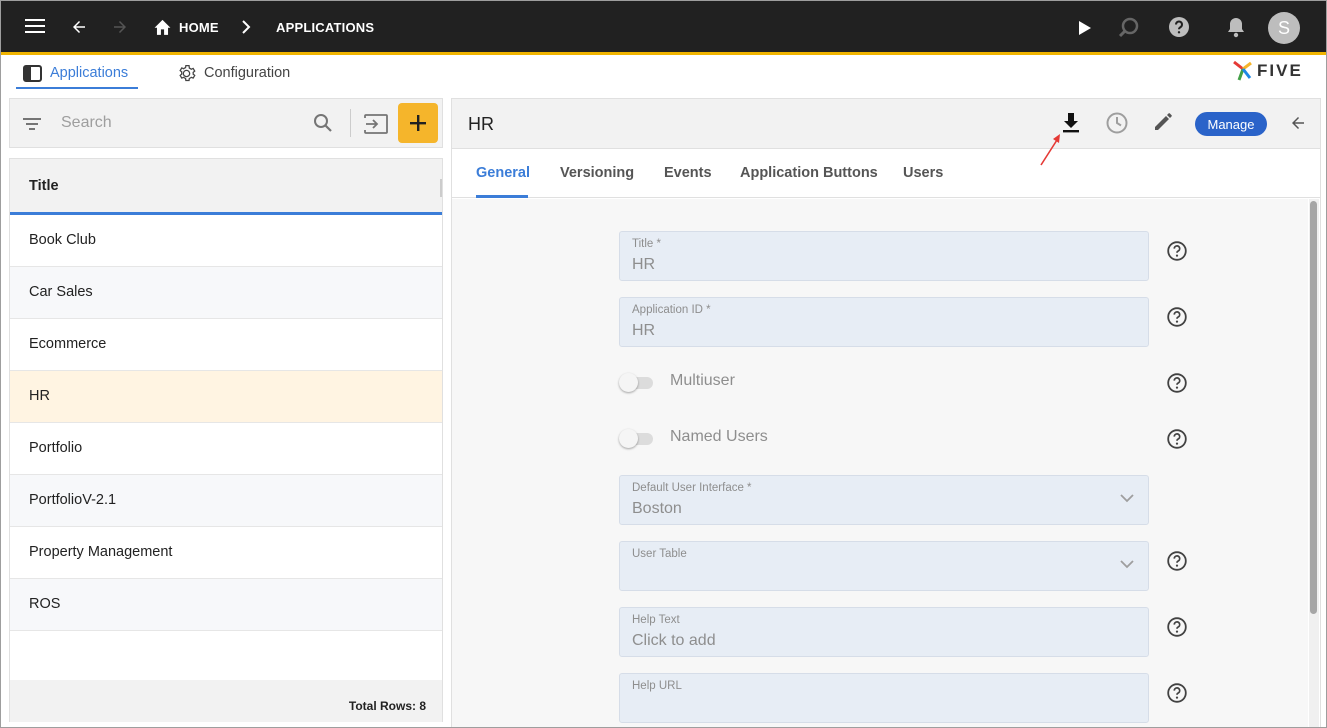 This screenshot has width=1327, height=728. Describe the element at coordinates (688, 173) in the screenshot. I see `tab-events: Events` at that location.